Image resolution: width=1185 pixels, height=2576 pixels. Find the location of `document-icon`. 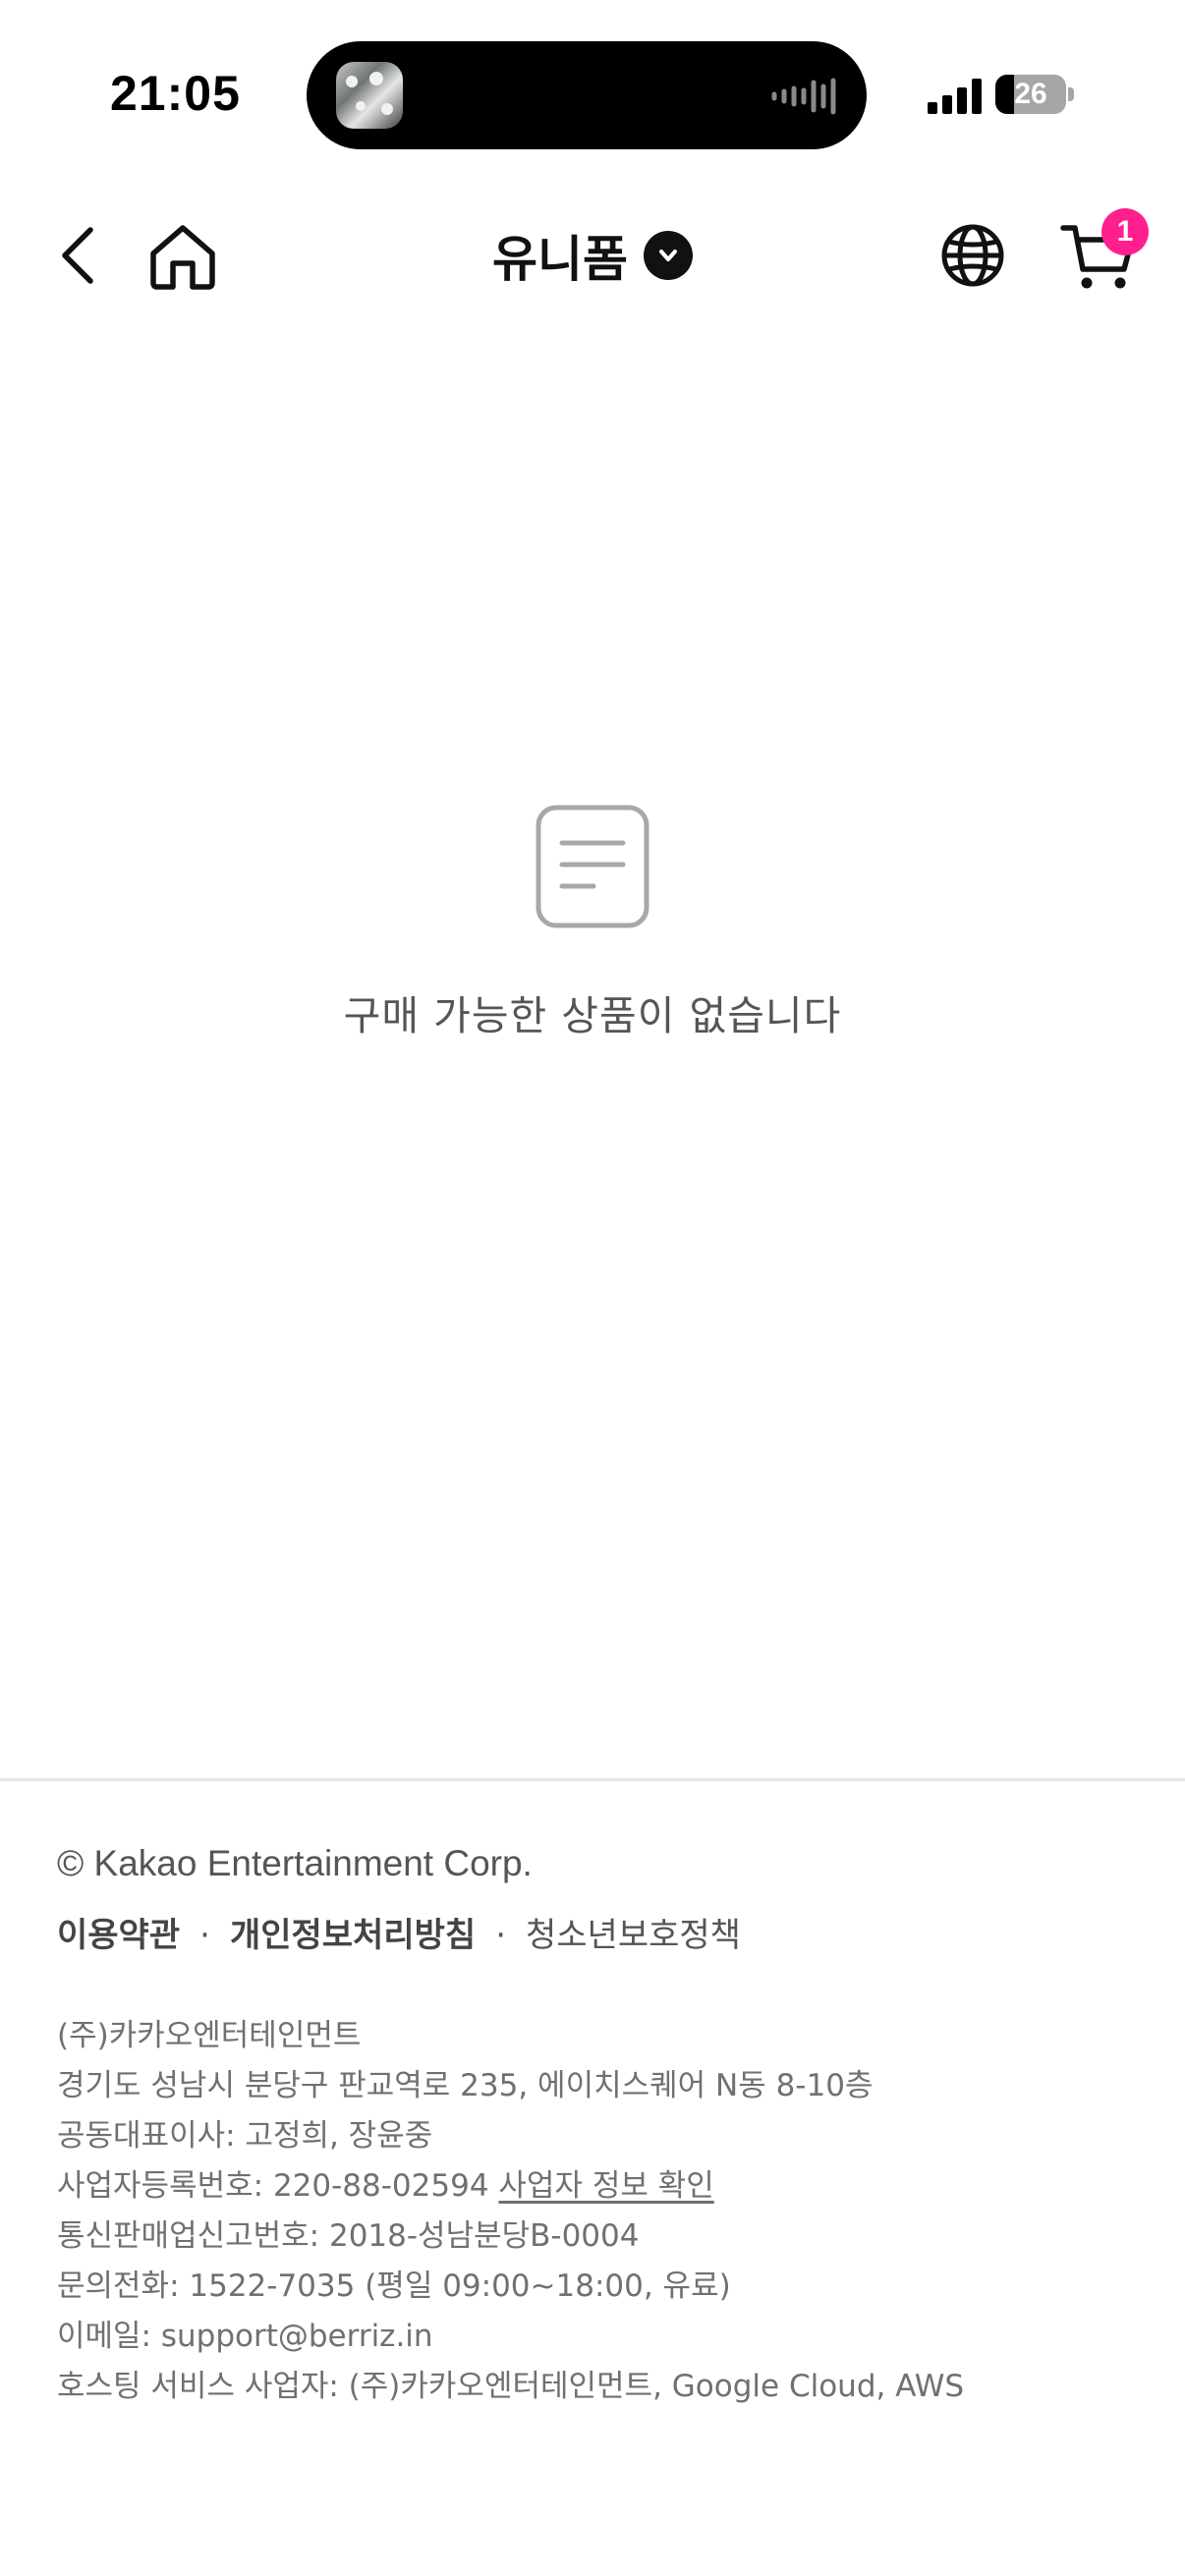

document-icon is located at coordinates (592, 866).